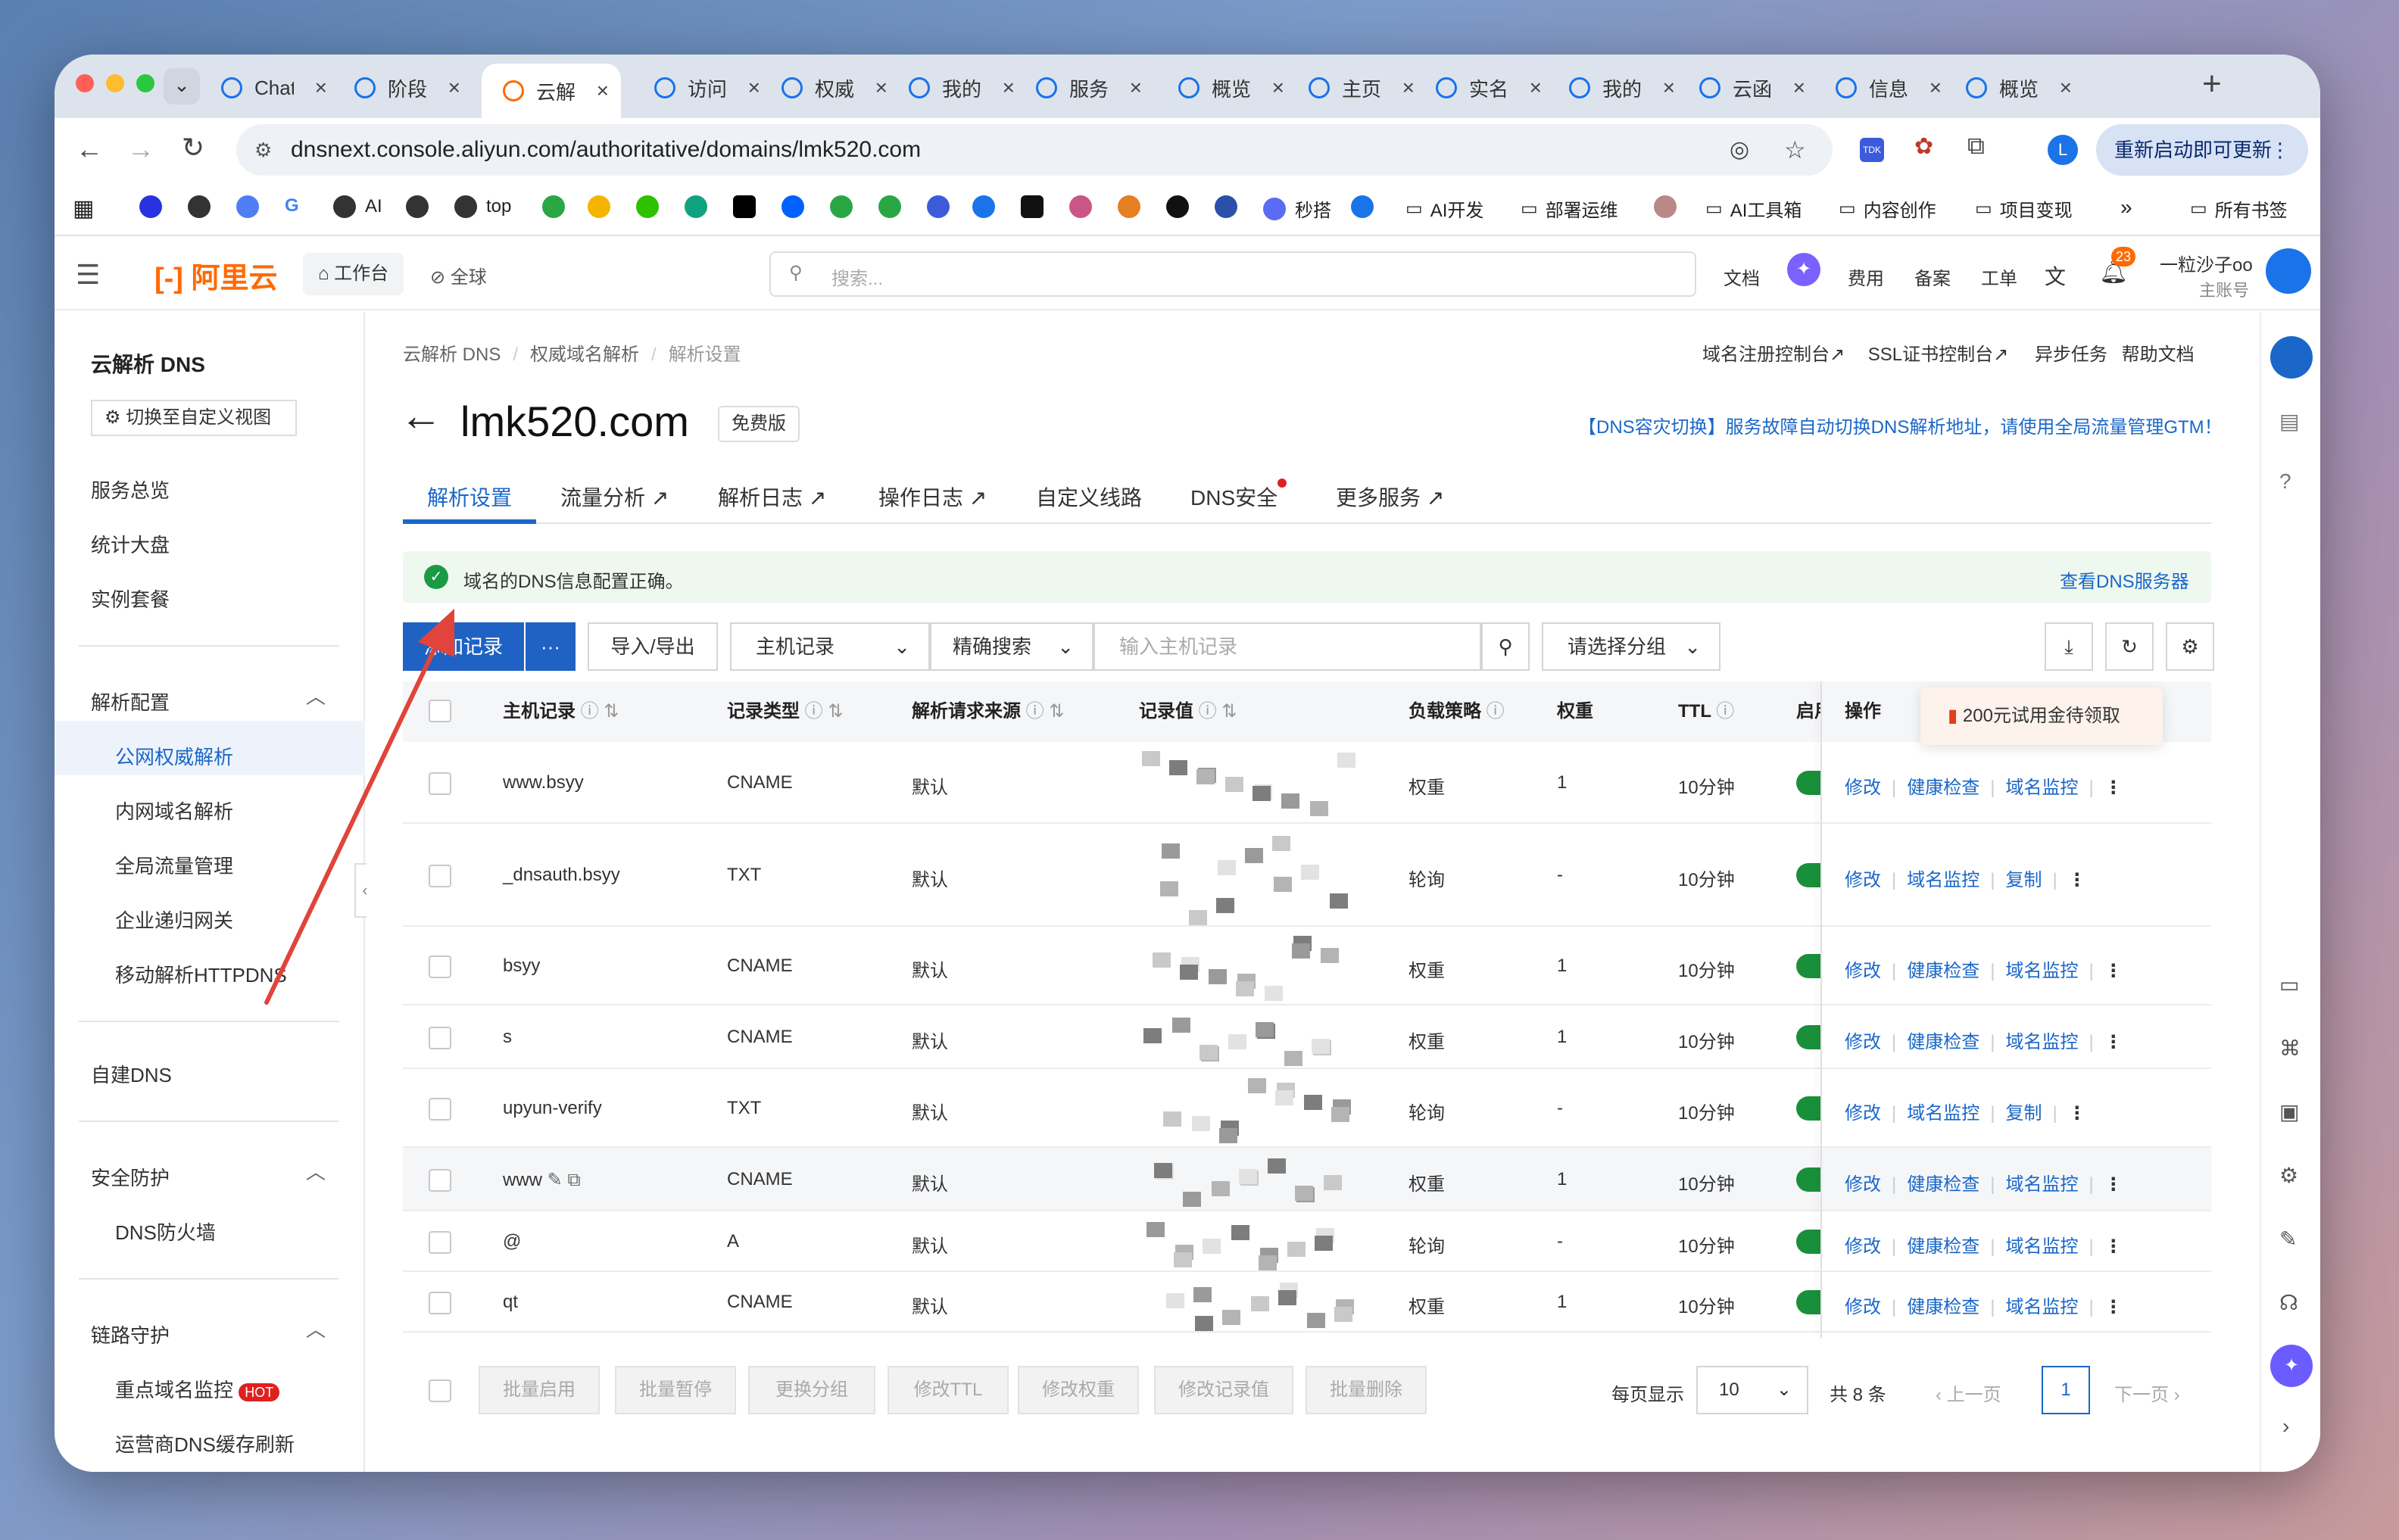  I want to click on more-actions-button: ···, so click(551, 647).